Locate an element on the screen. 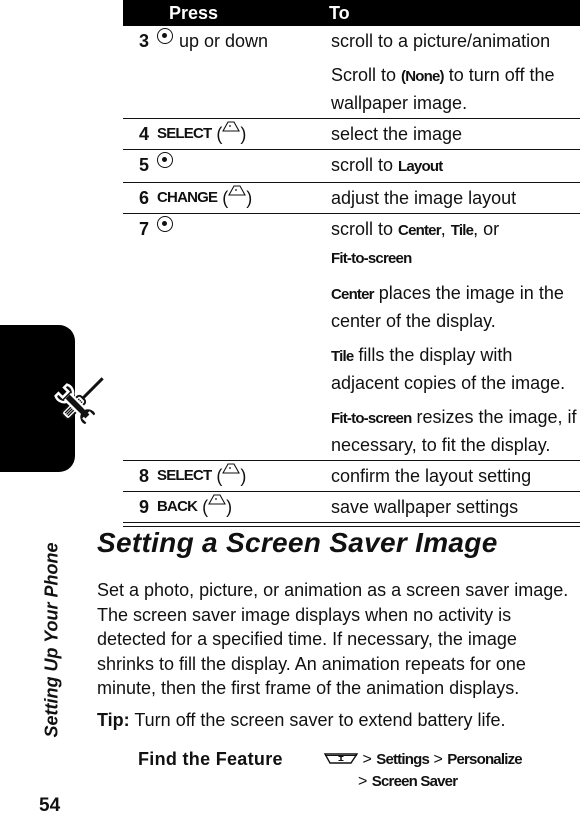  to-cell: adjust the image layout is located at coordinates (455, 198).